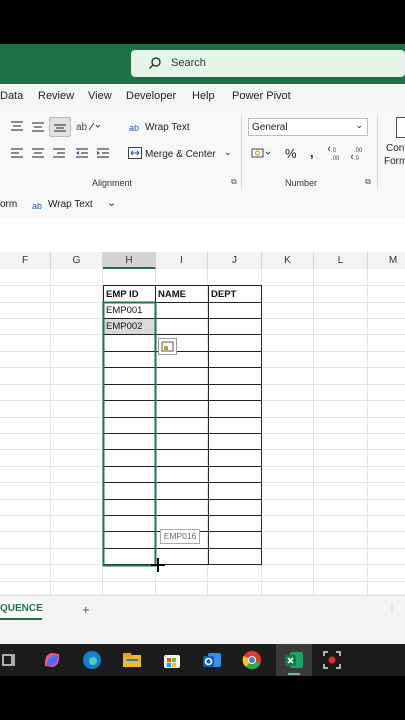 The height and width of the screenshot is (720, 405). Describe the element at coordinates (56, 96) in the screenshot. I see `tab-review: Review` at that location.